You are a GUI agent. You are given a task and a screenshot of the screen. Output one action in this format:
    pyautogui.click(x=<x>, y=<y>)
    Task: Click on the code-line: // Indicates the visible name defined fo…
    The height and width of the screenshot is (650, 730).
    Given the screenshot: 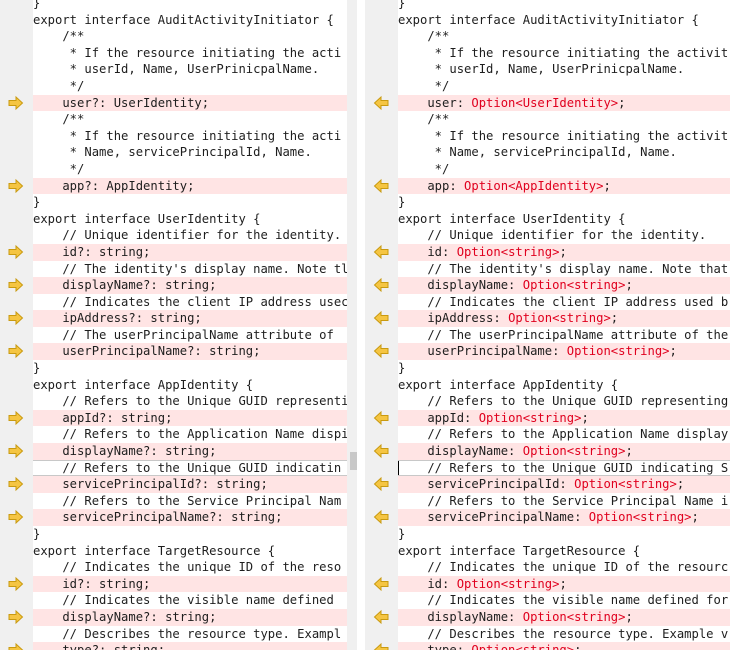 What is the action you would take?
    pyautogui.click(x=547, y=600)
    